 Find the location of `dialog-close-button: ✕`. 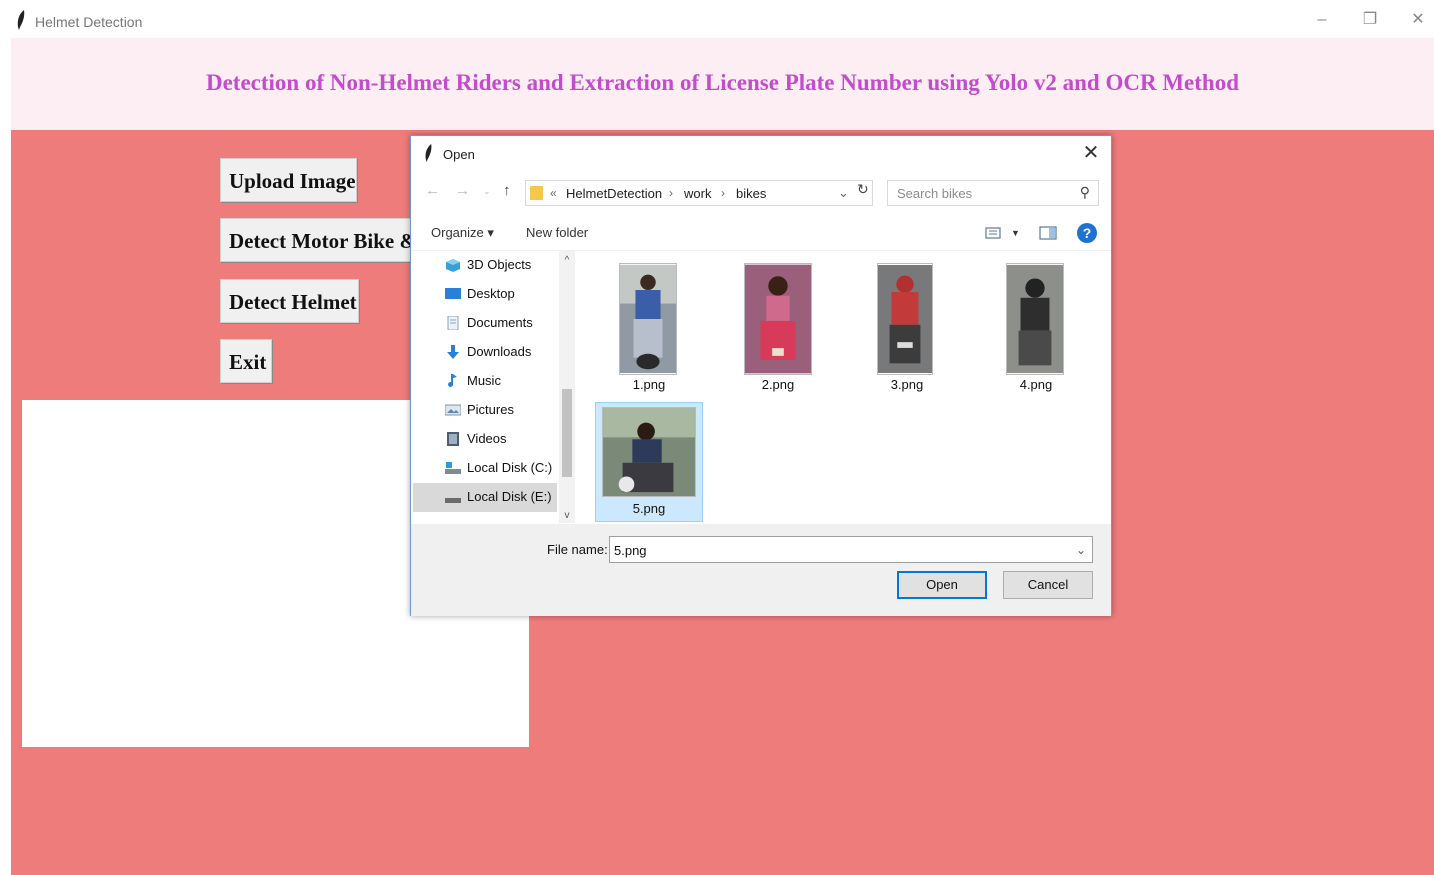

dialog-close-button: ✕ is located at coordinates (1091, 153).